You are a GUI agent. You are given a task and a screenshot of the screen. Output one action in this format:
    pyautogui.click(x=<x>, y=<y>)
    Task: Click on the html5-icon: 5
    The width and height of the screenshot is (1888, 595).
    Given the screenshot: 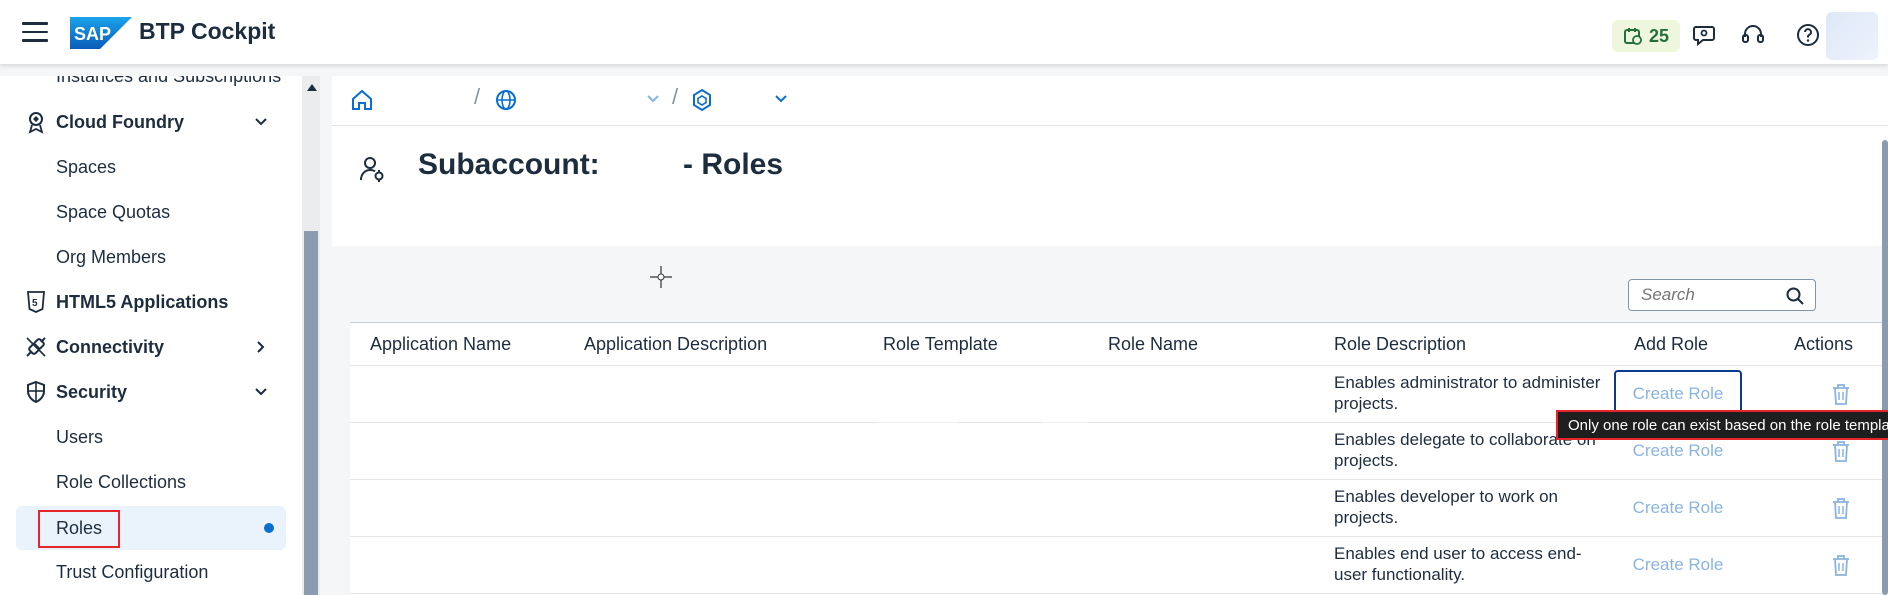 What is the action you would take?
    pyautogui.click(x=36, y=302)
    